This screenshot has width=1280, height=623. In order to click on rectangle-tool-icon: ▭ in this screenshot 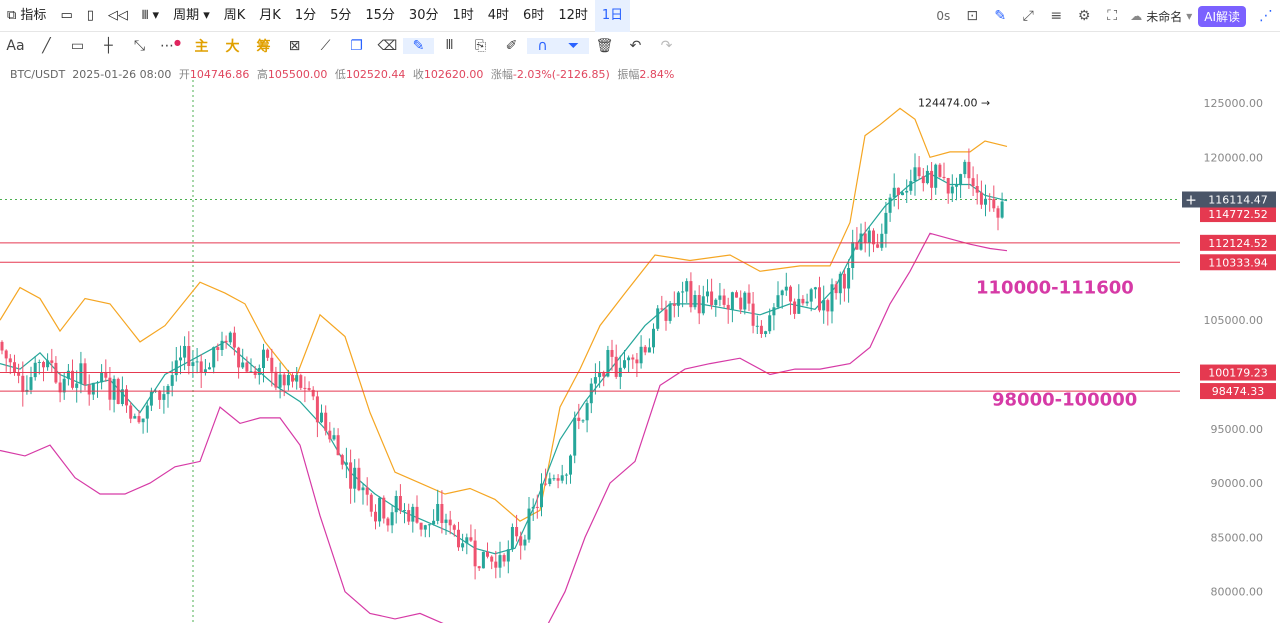, I will do `click(77, 46)`.